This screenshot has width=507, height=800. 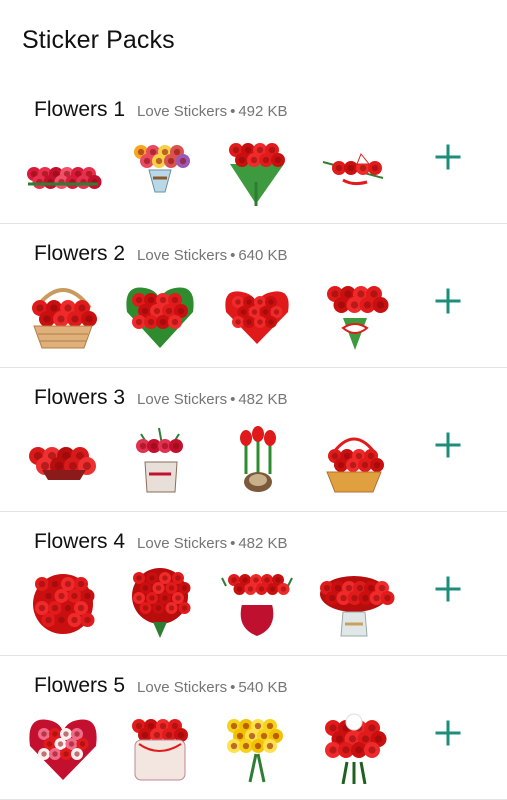 What do you see at coordinates (160, 315) in the screenshot?
I see `sticker-rose-heart-leaves` at bounding box center [160, 315].